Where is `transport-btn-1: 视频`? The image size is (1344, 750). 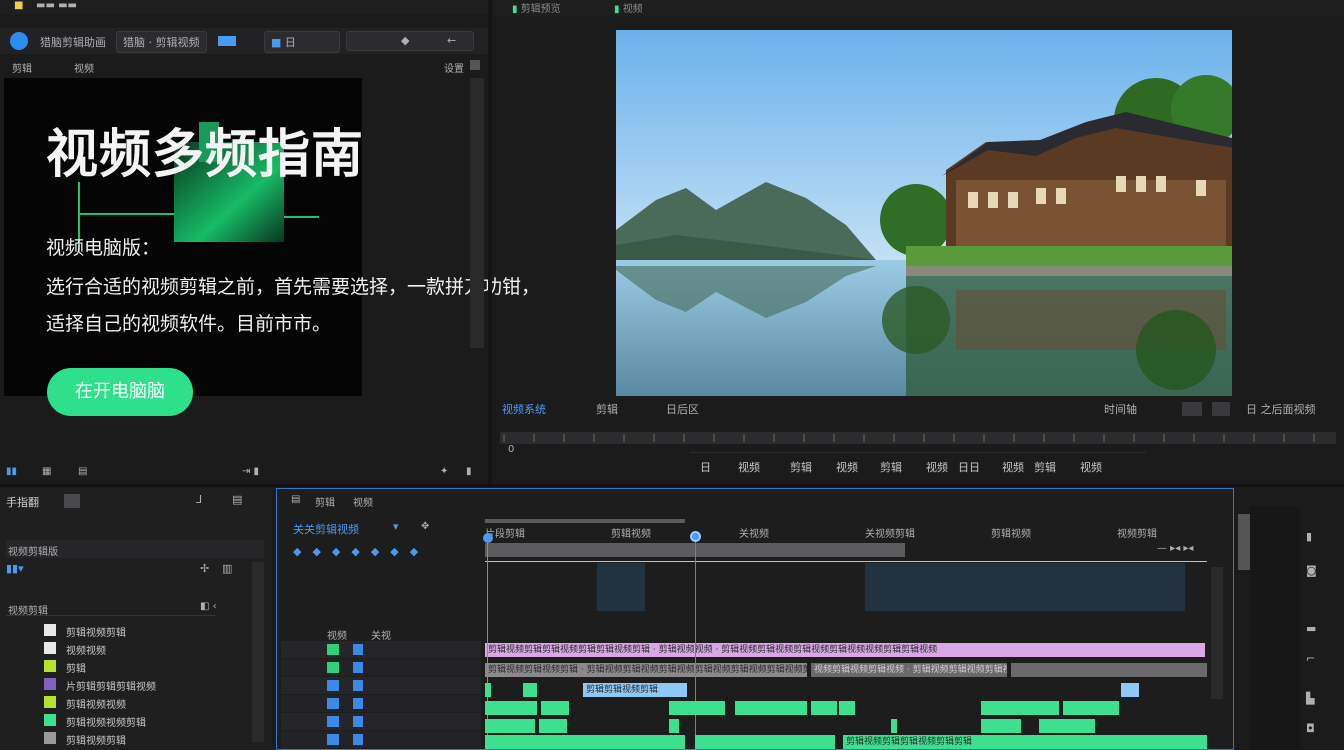 transport-btn-1: 视频 is located at coordinates (749, 468).